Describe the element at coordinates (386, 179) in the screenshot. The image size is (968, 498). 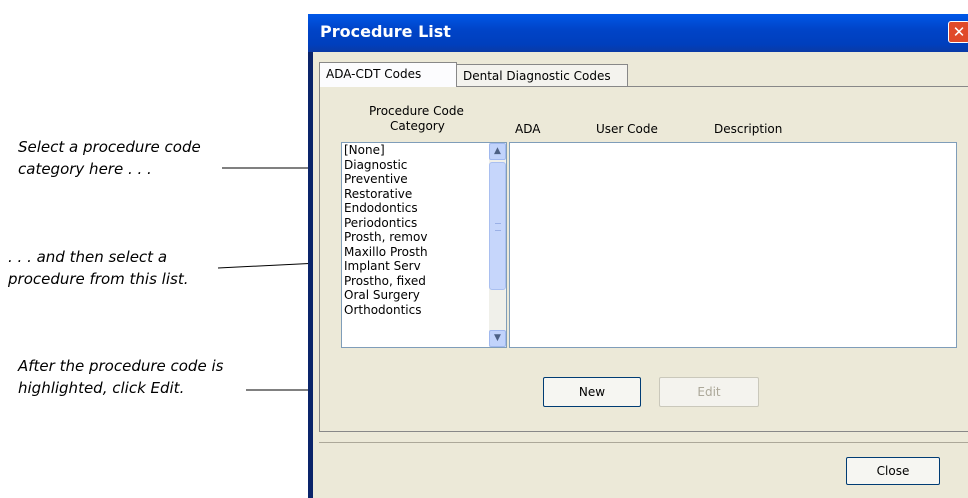
I see `category-item: Preventive` at that location.